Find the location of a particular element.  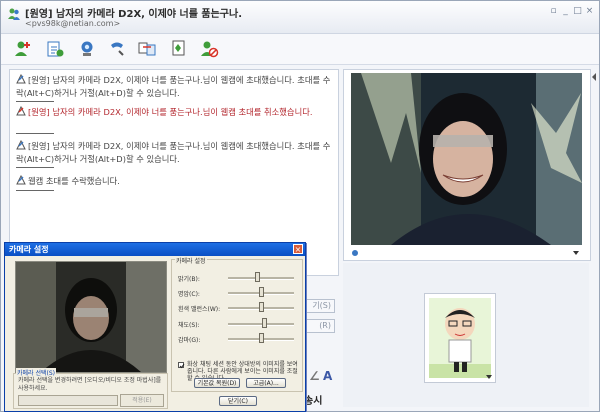

camera-select-label: 카메라 선택(S) is located at coordinates (36, 372).